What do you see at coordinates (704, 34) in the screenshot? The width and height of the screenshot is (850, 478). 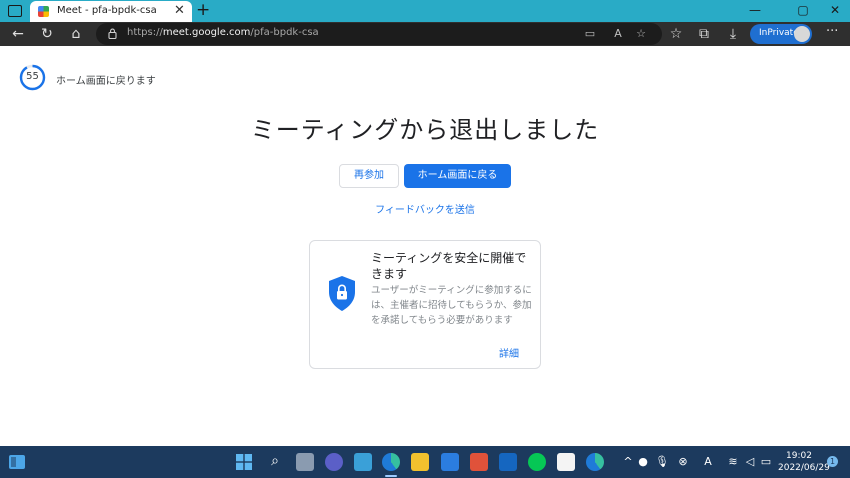 I see `collections-icon: ⧉` at bounding box center [704, 34].